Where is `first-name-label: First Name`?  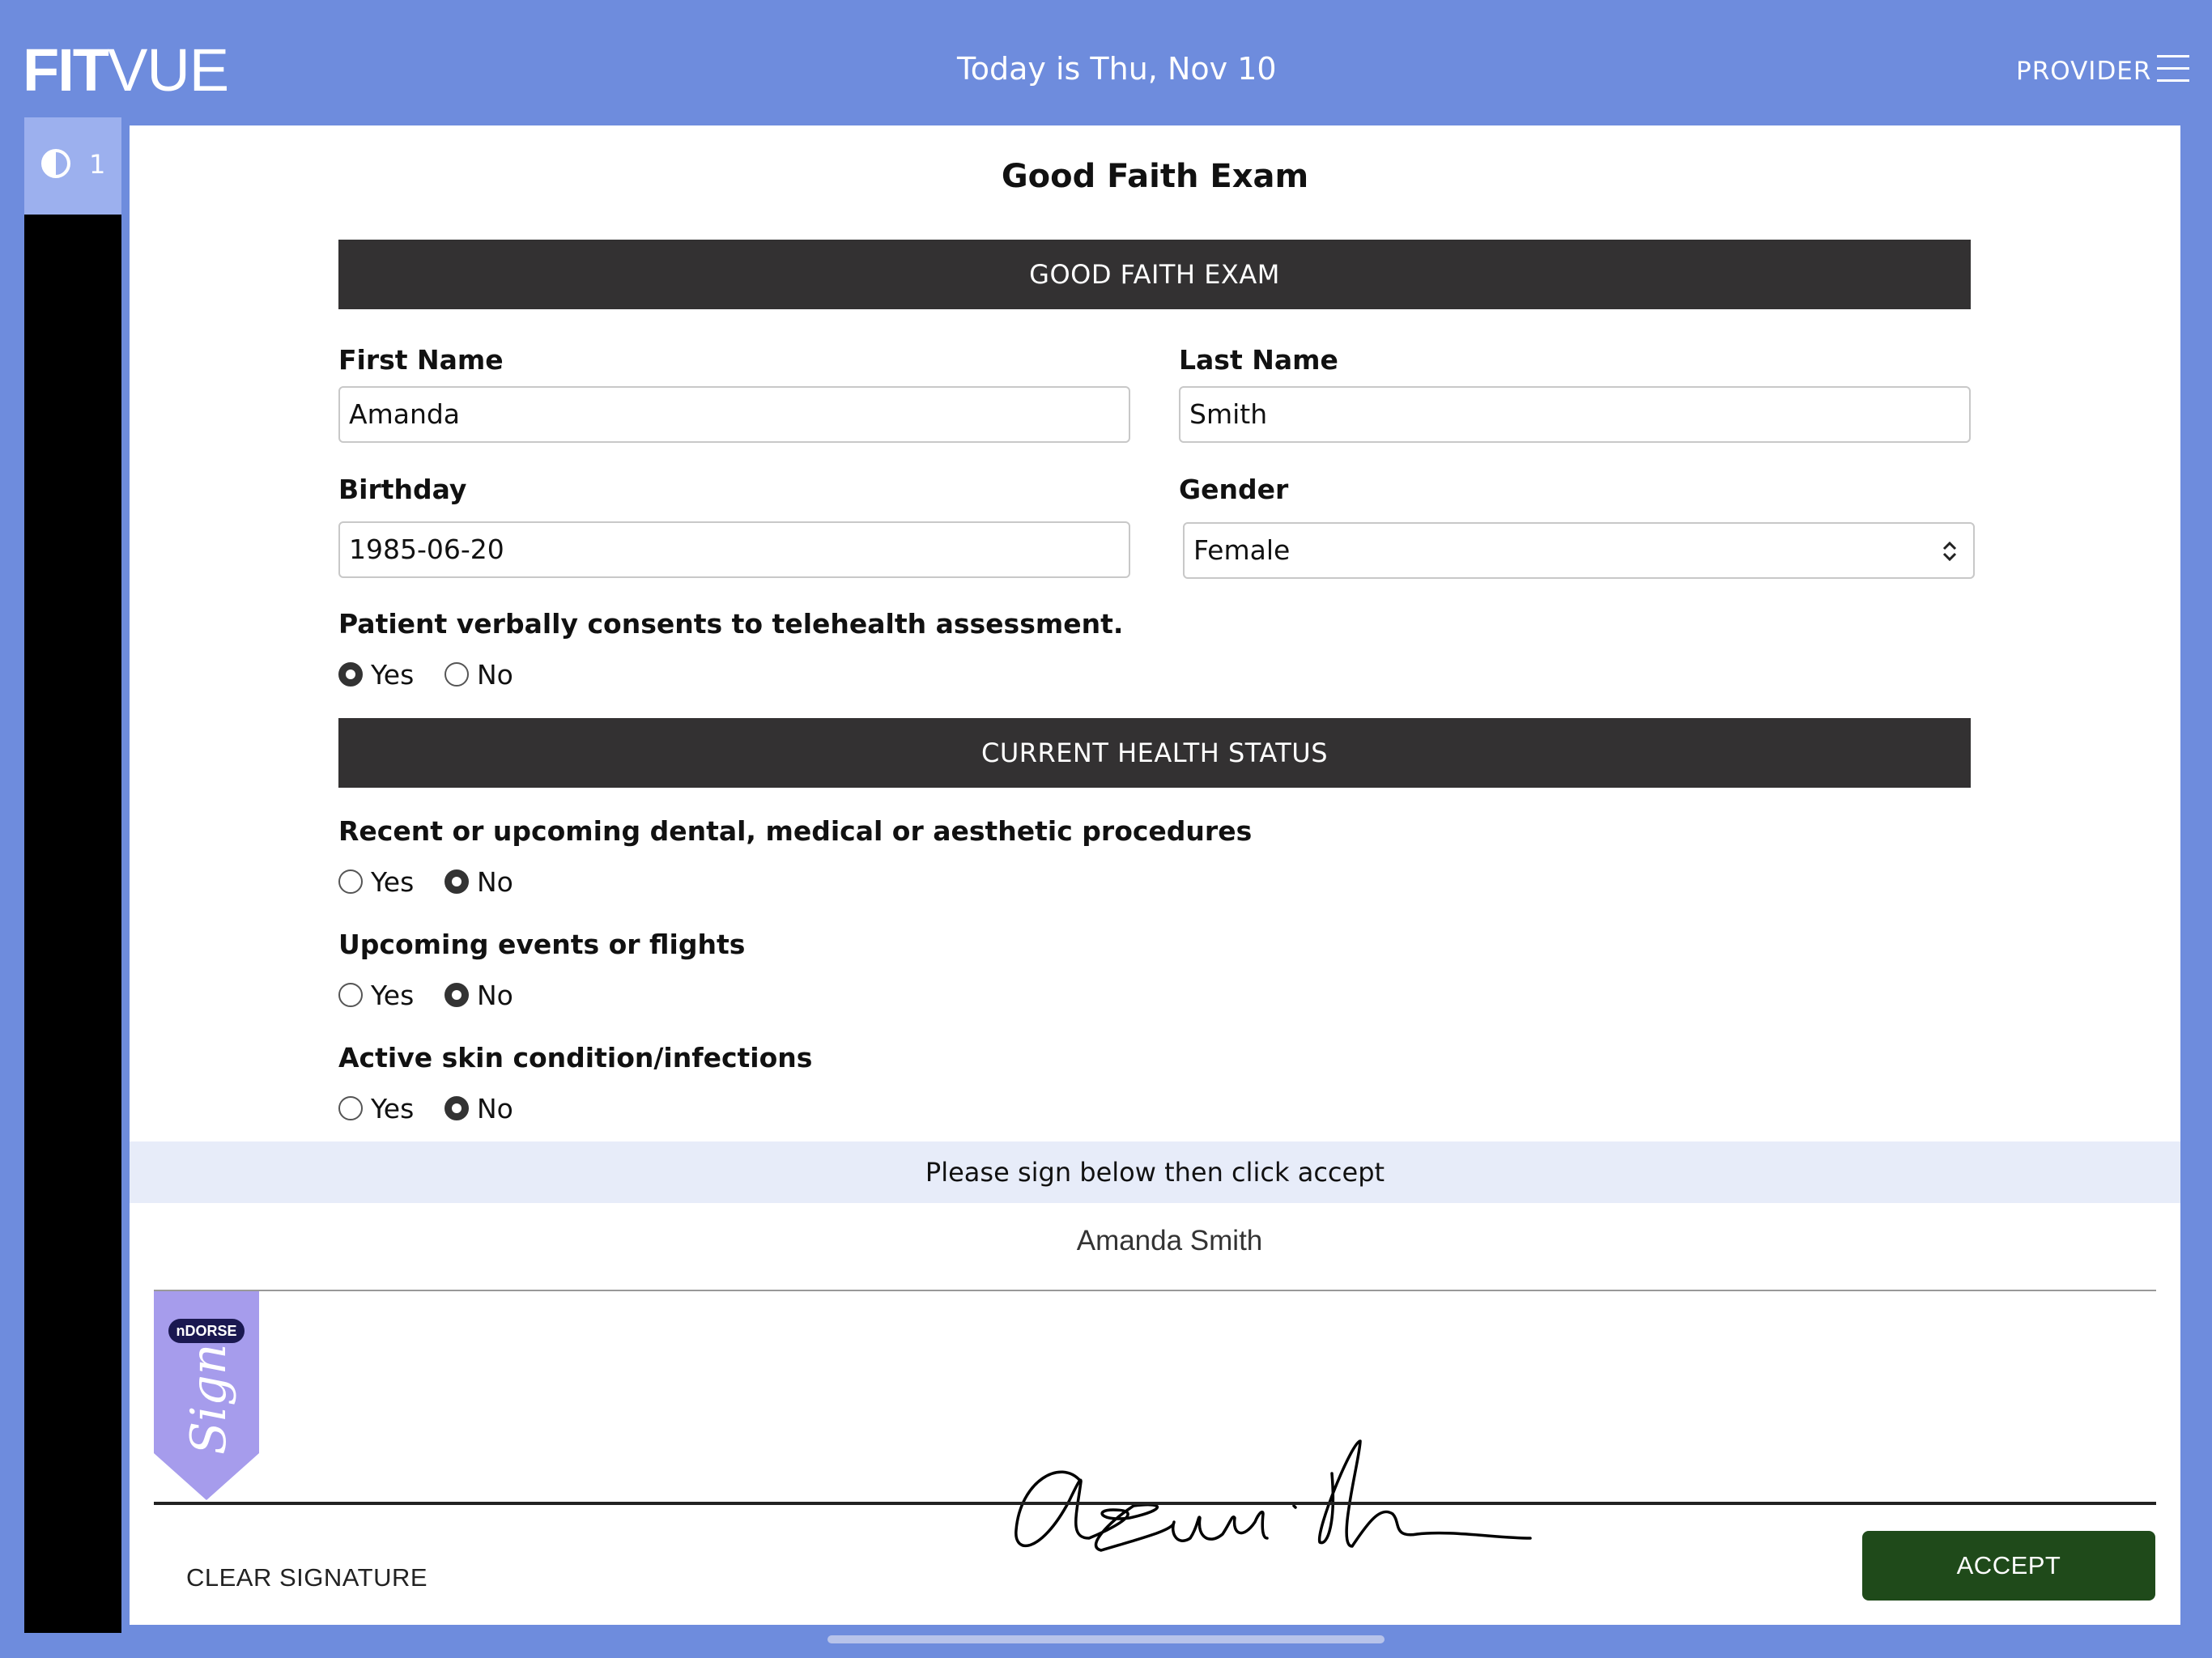
first-name-label: First Name is located at coordinates (421, 360).